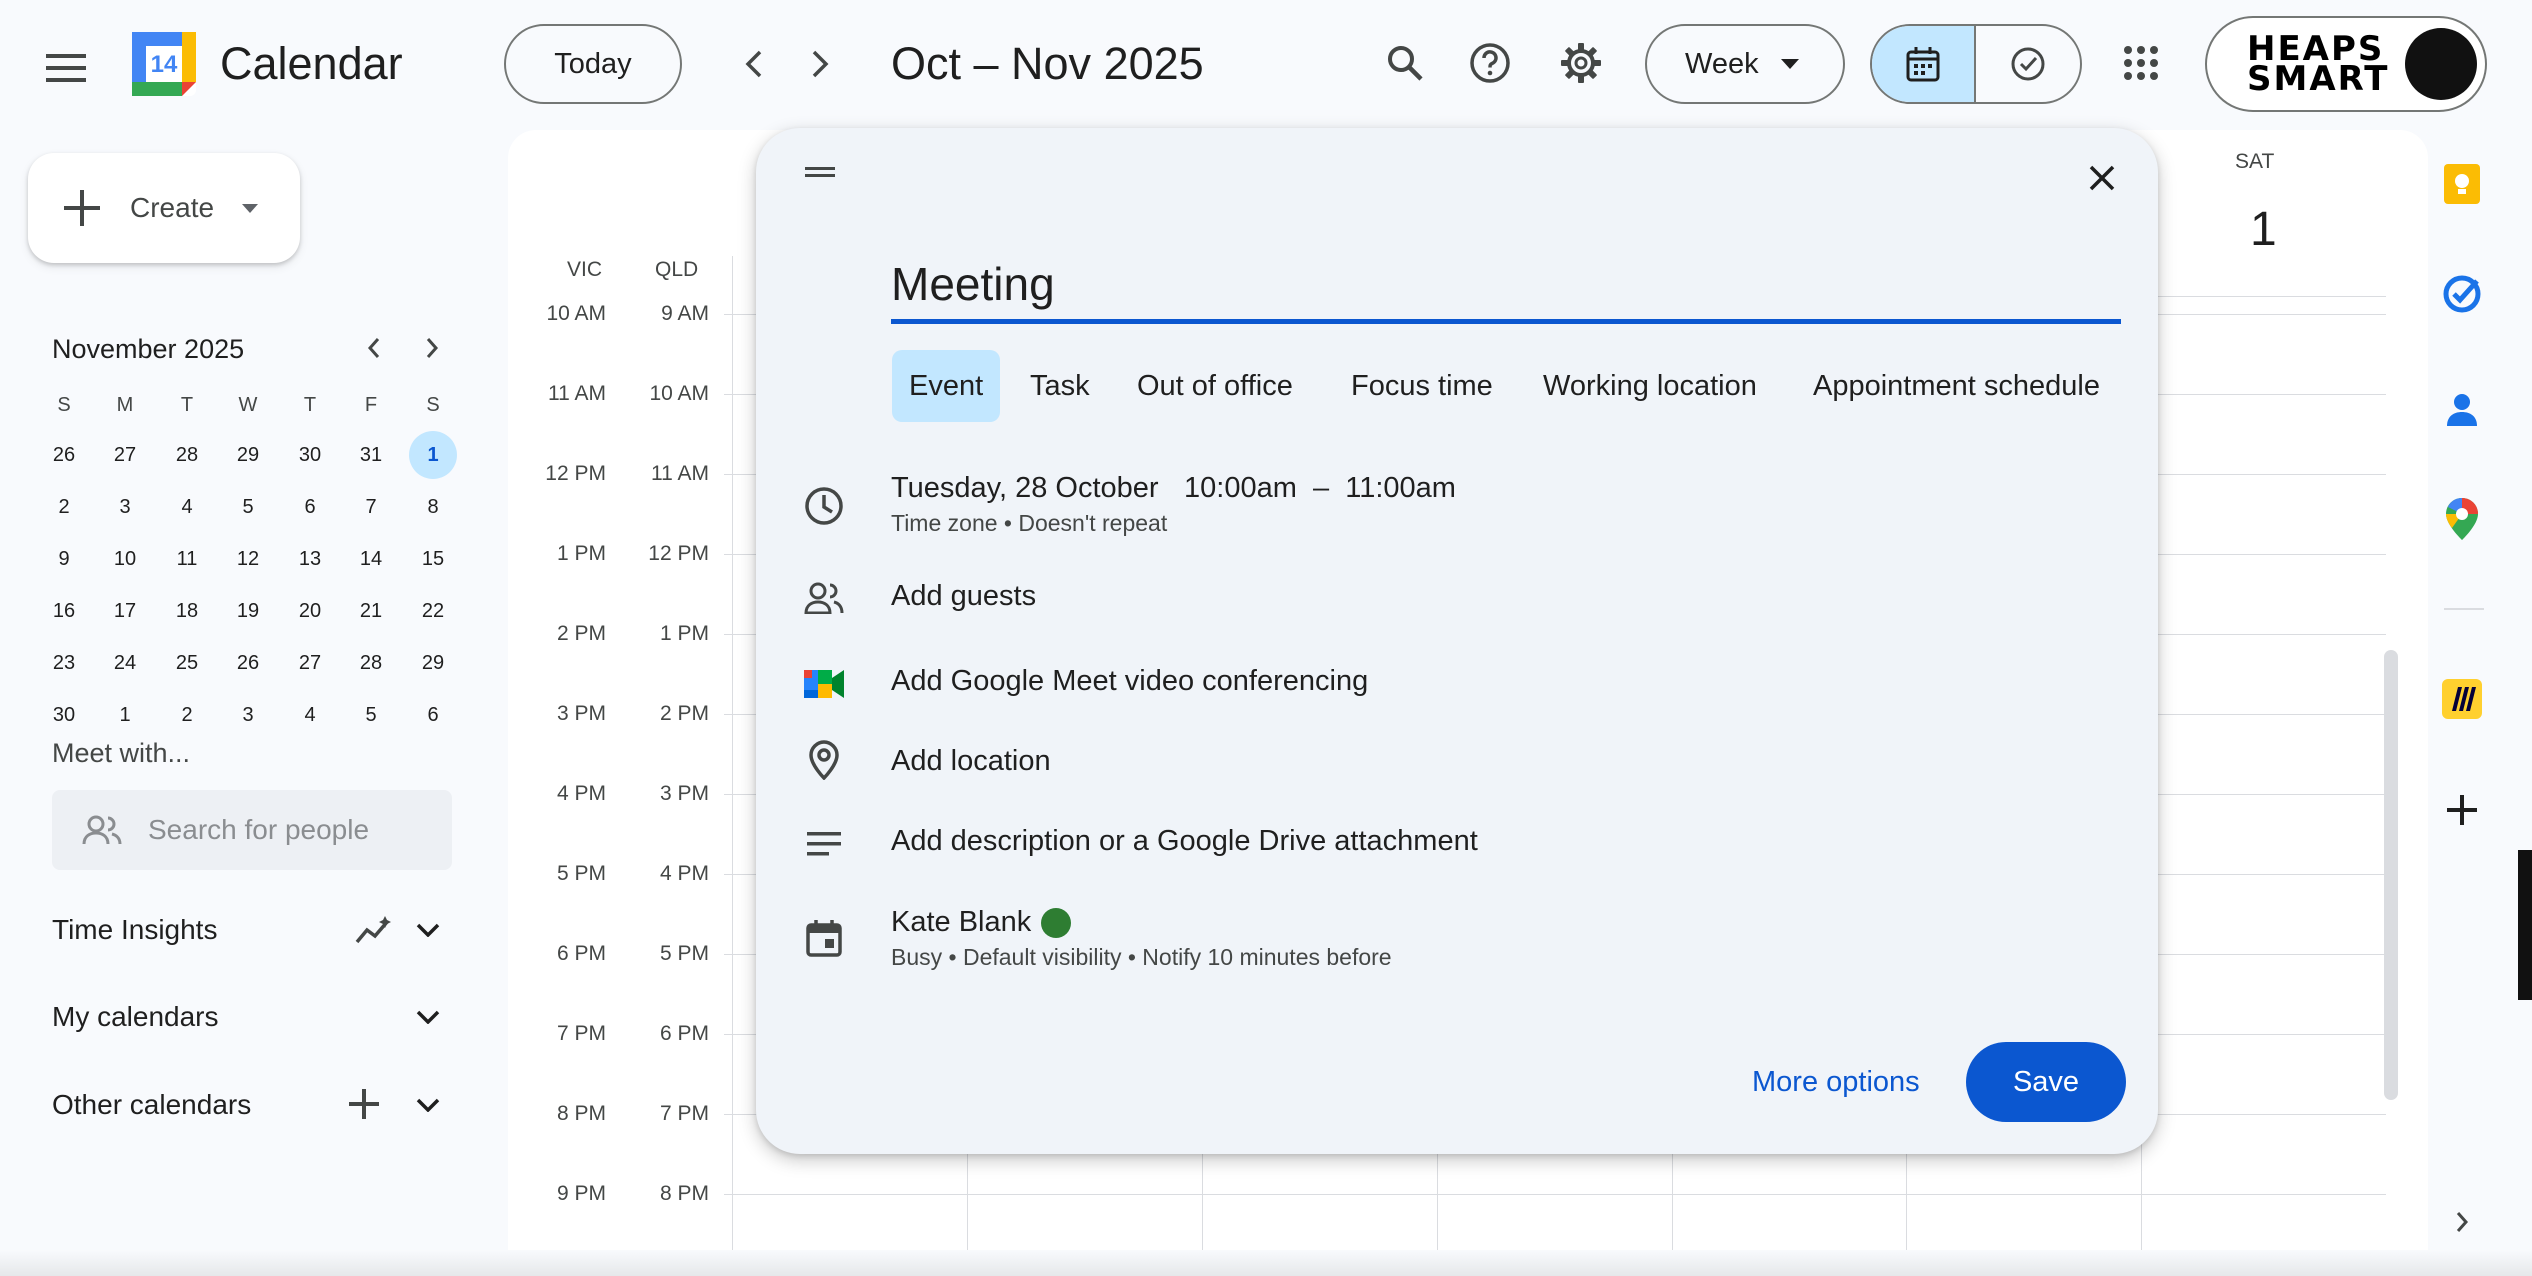 Image resolution: width=2532 pixels, height=1276 pixels. I want to click on event-date: Tuesday, 28 October, so click(1025, 488).